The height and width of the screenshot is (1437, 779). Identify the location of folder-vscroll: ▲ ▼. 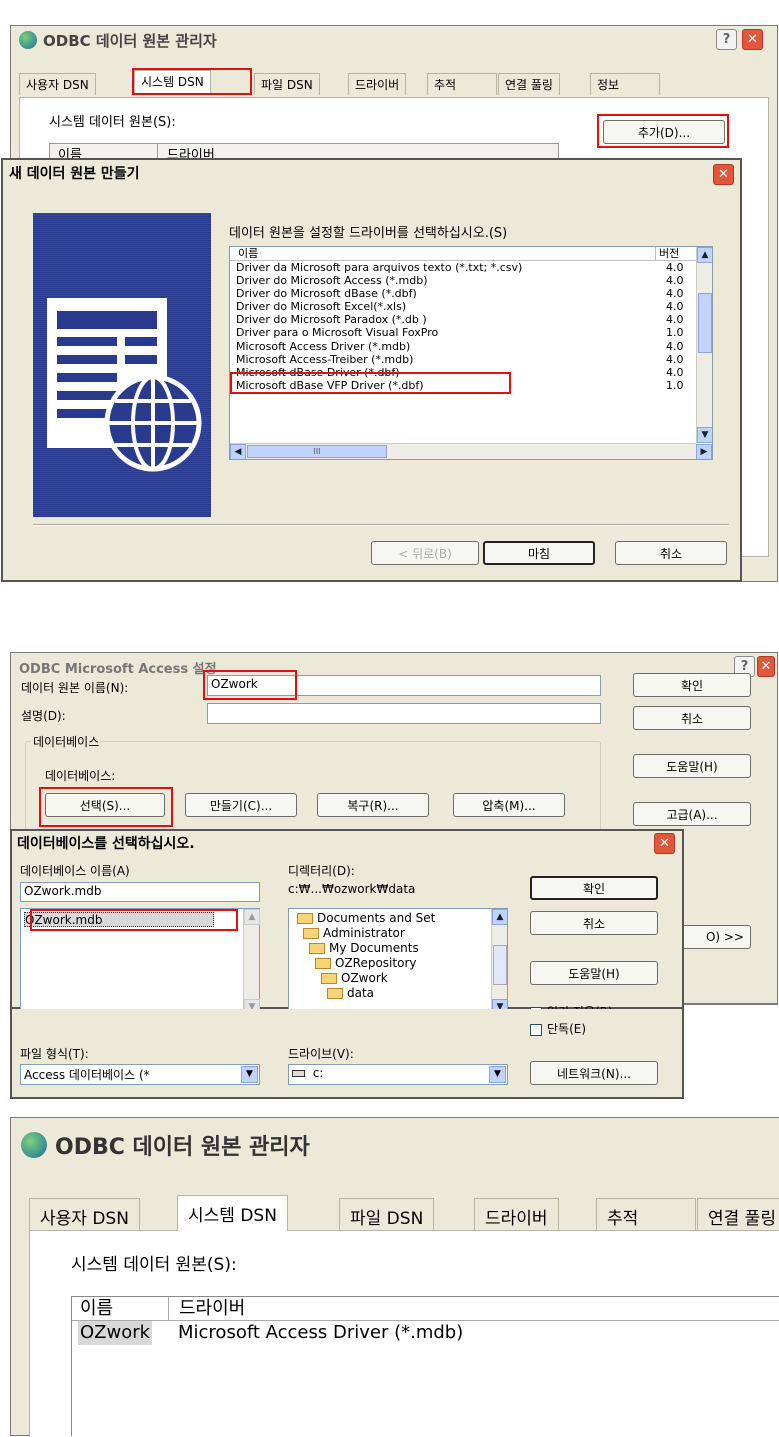
(499, 962).